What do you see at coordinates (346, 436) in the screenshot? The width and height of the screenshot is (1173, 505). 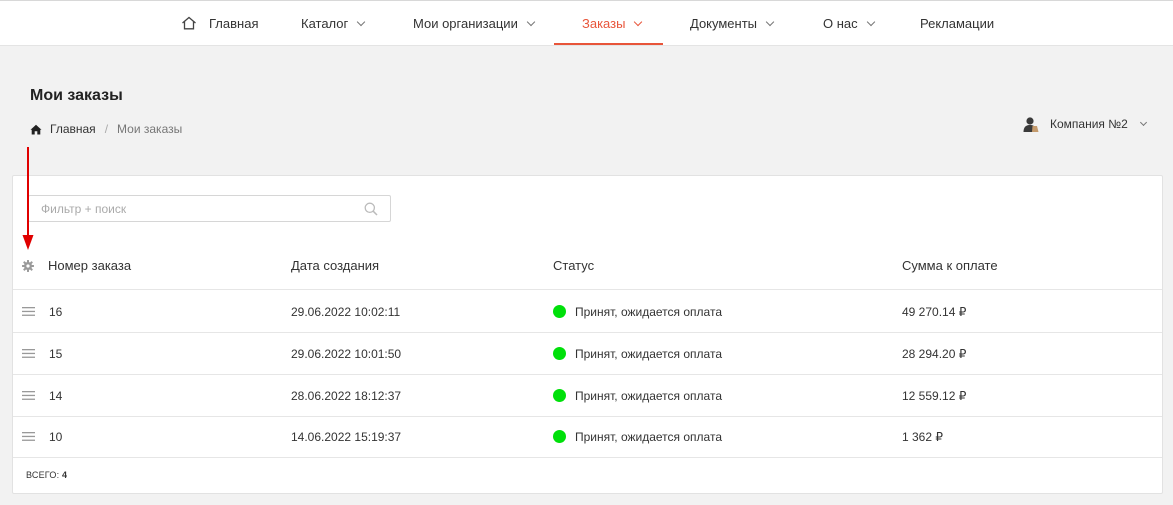 I see `created-date: 14.06.2022 15:19:37` at bounding box center [346, 436].